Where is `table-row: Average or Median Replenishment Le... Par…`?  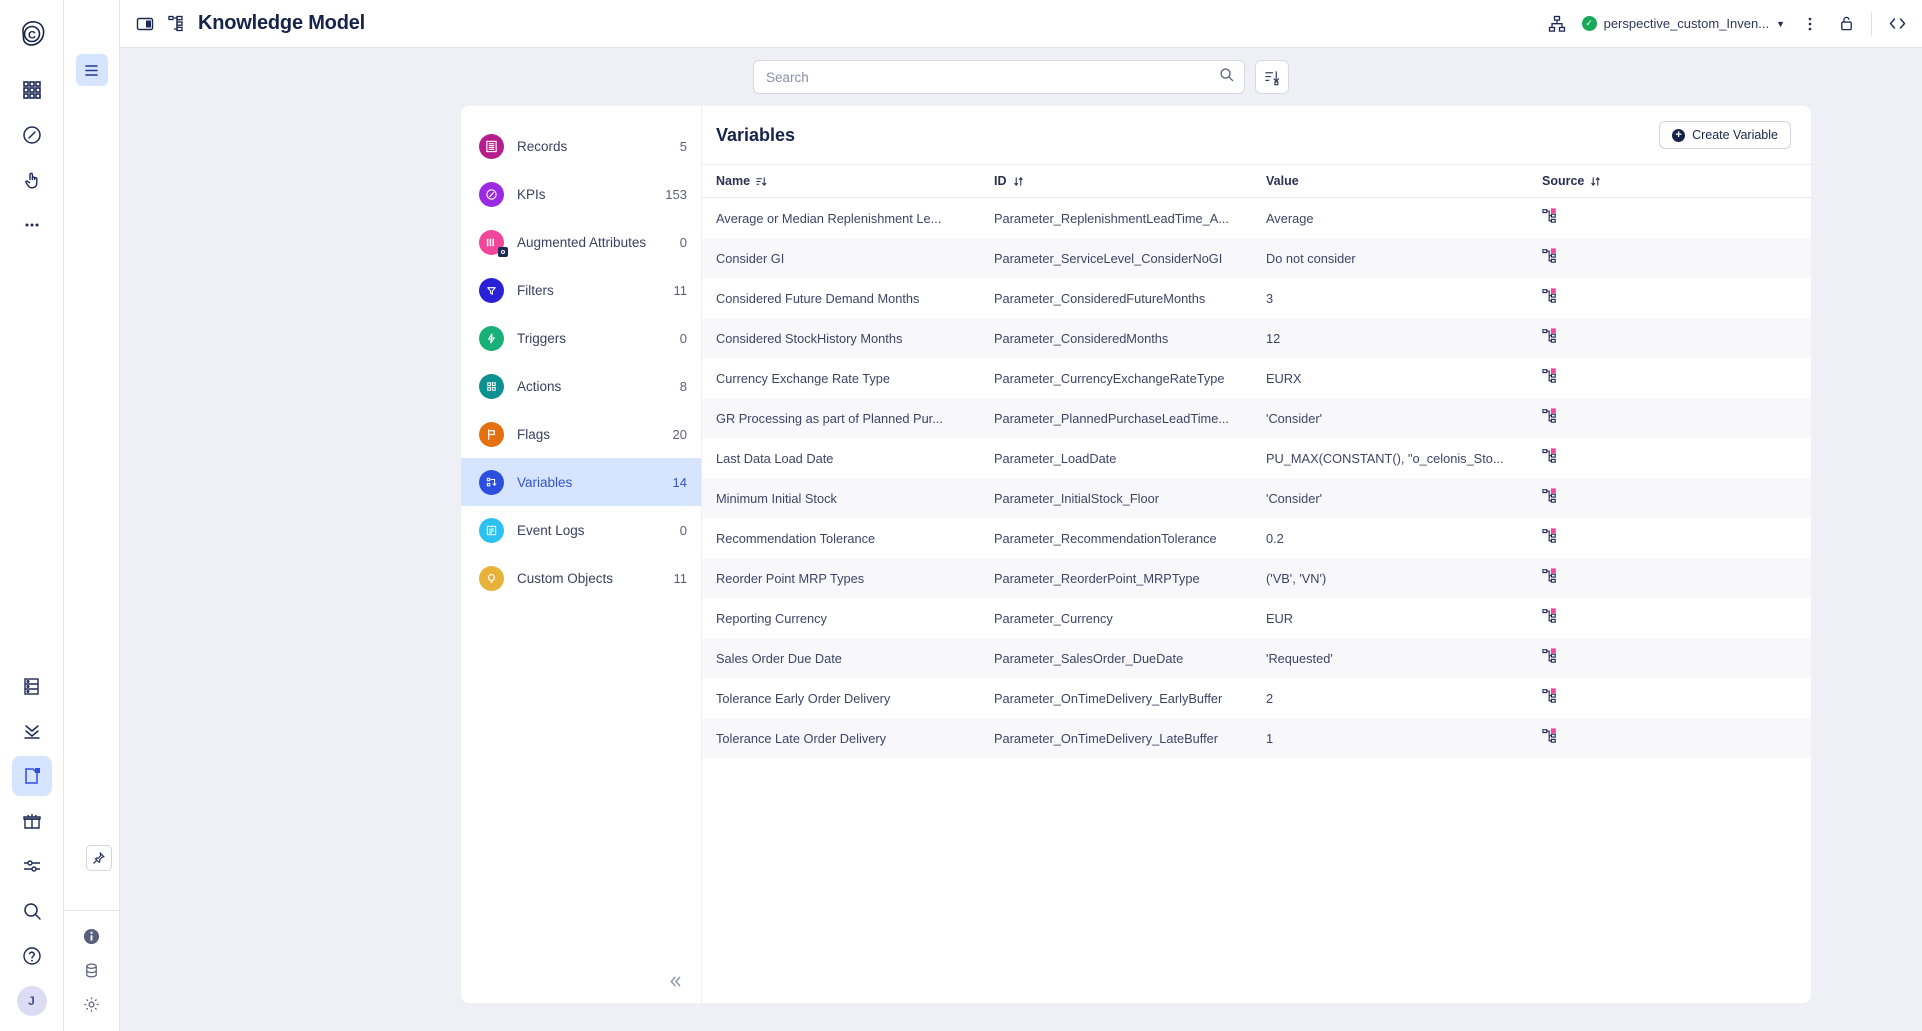 table-row: Average or Median Replenishment Le... Par… is located at coordinates (1256, 218).